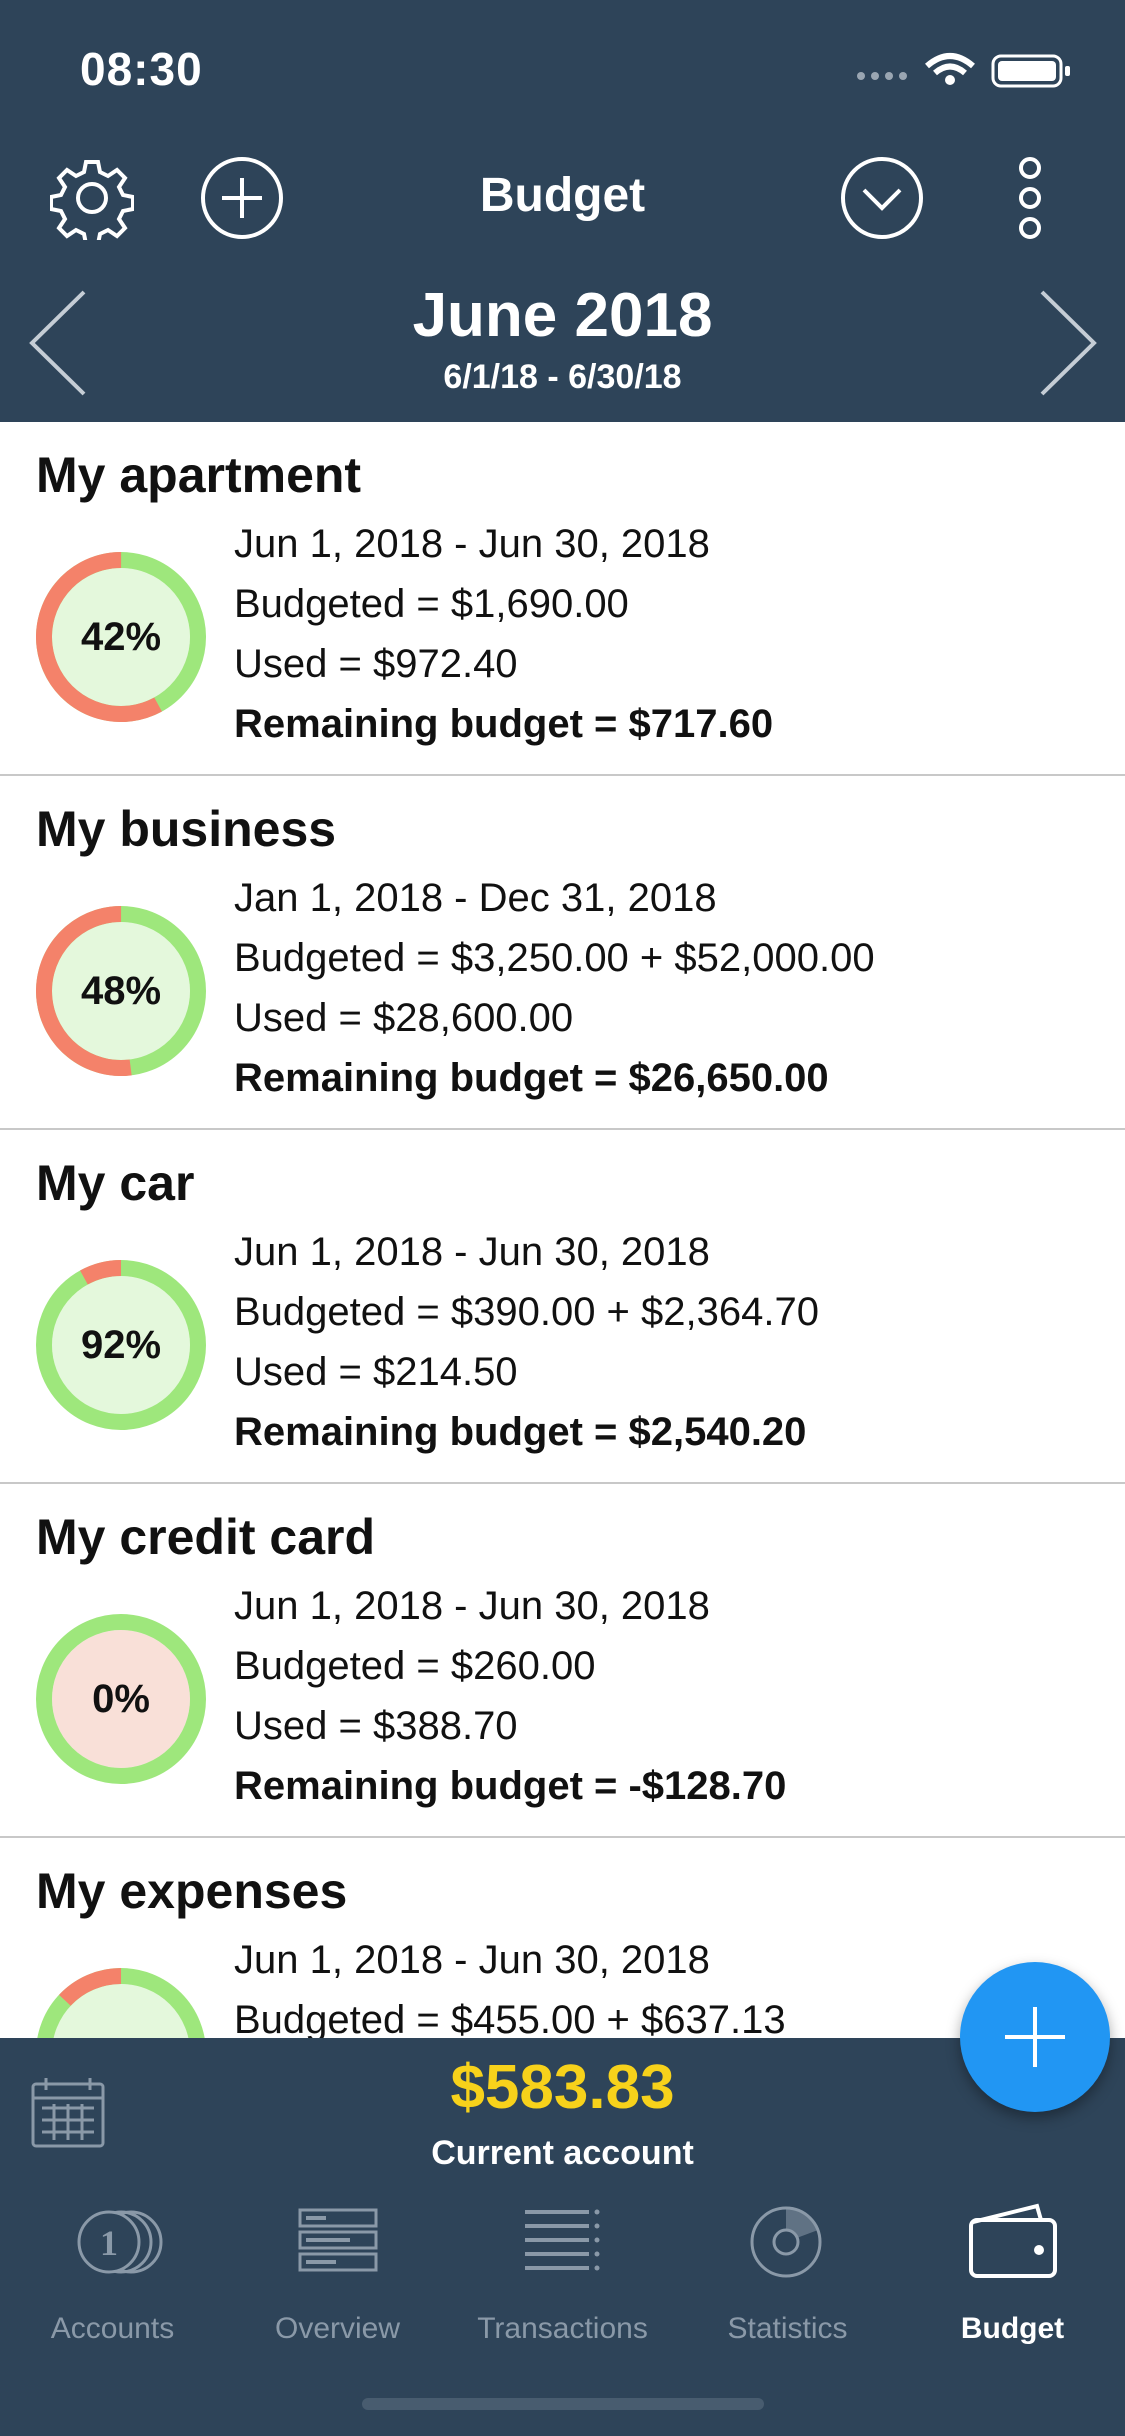 The height and width of the screenshot is (2436, 1125). I want to click on budget-progress-ring: 0%, so click(121, 1699).